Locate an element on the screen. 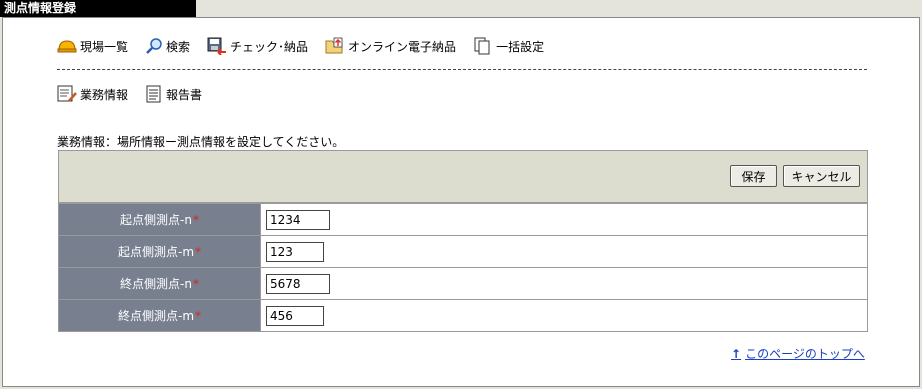  documents-icon is located at coordinates (482, 46).